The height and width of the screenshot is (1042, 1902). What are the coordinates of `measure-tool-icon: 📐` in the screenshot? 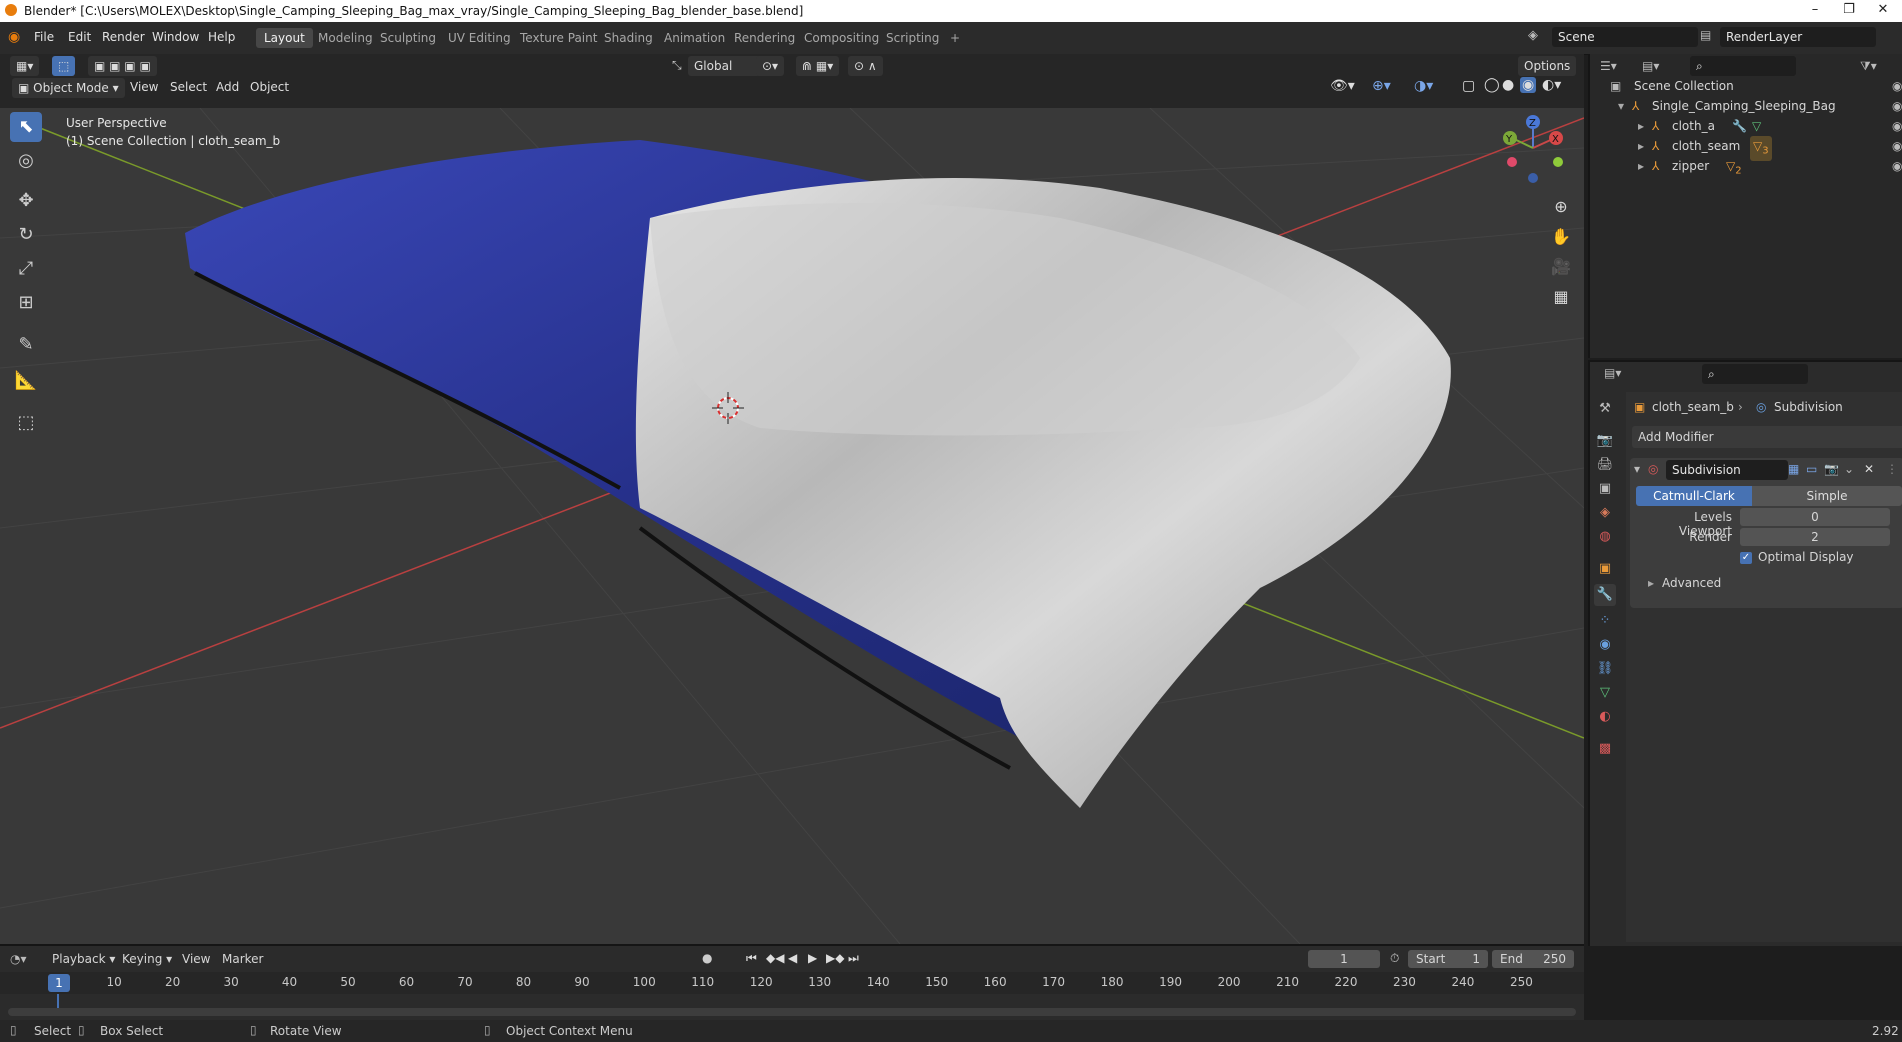 It's located at (26, 381).